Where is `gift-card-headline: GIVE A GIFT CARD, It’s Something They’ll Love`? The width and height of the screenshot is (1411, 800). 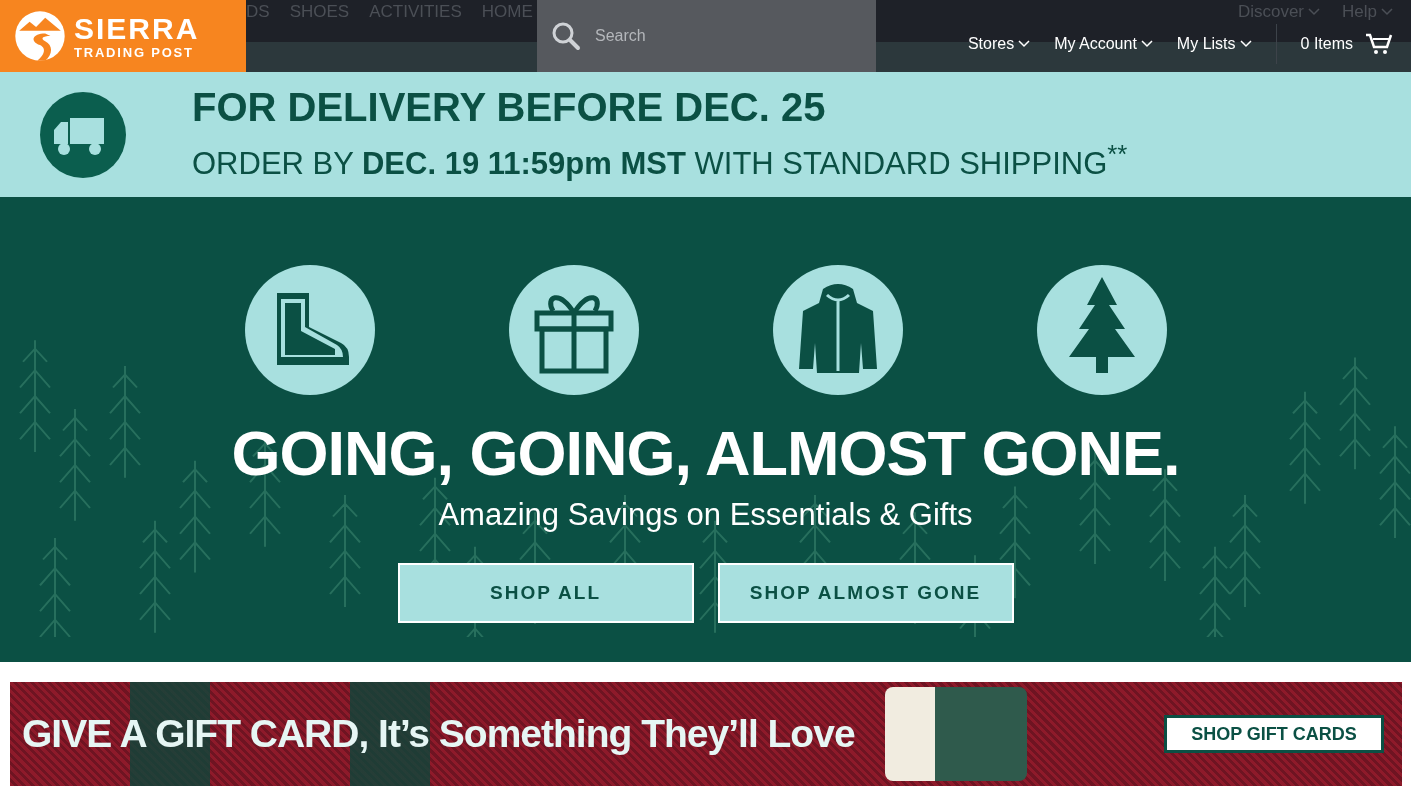 gift-card-headline: GIVE A GIFT CARD, It’s Something They’ll Love is located at coordinates (438, 734).